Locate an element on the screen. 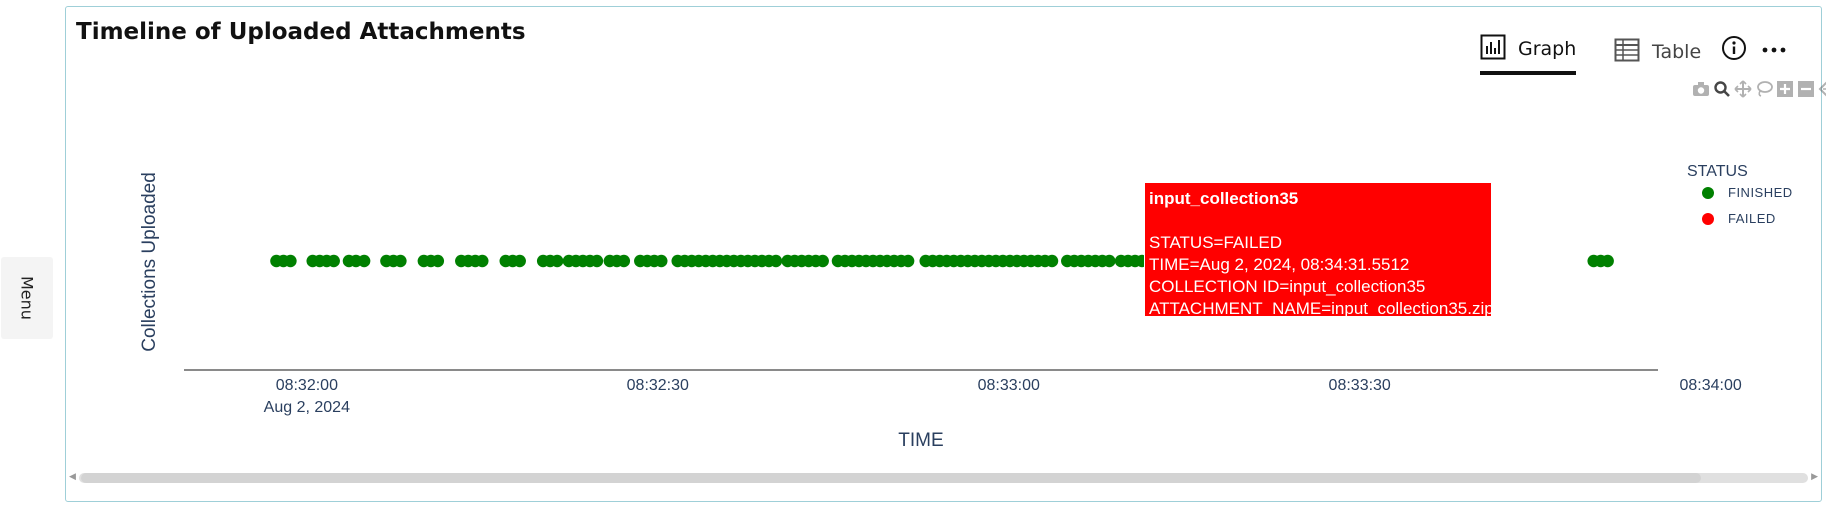 The width and height of the screenshot is (1826, 505). x-tick-label: 08:33:30 is located at coordinates (1360, 385).